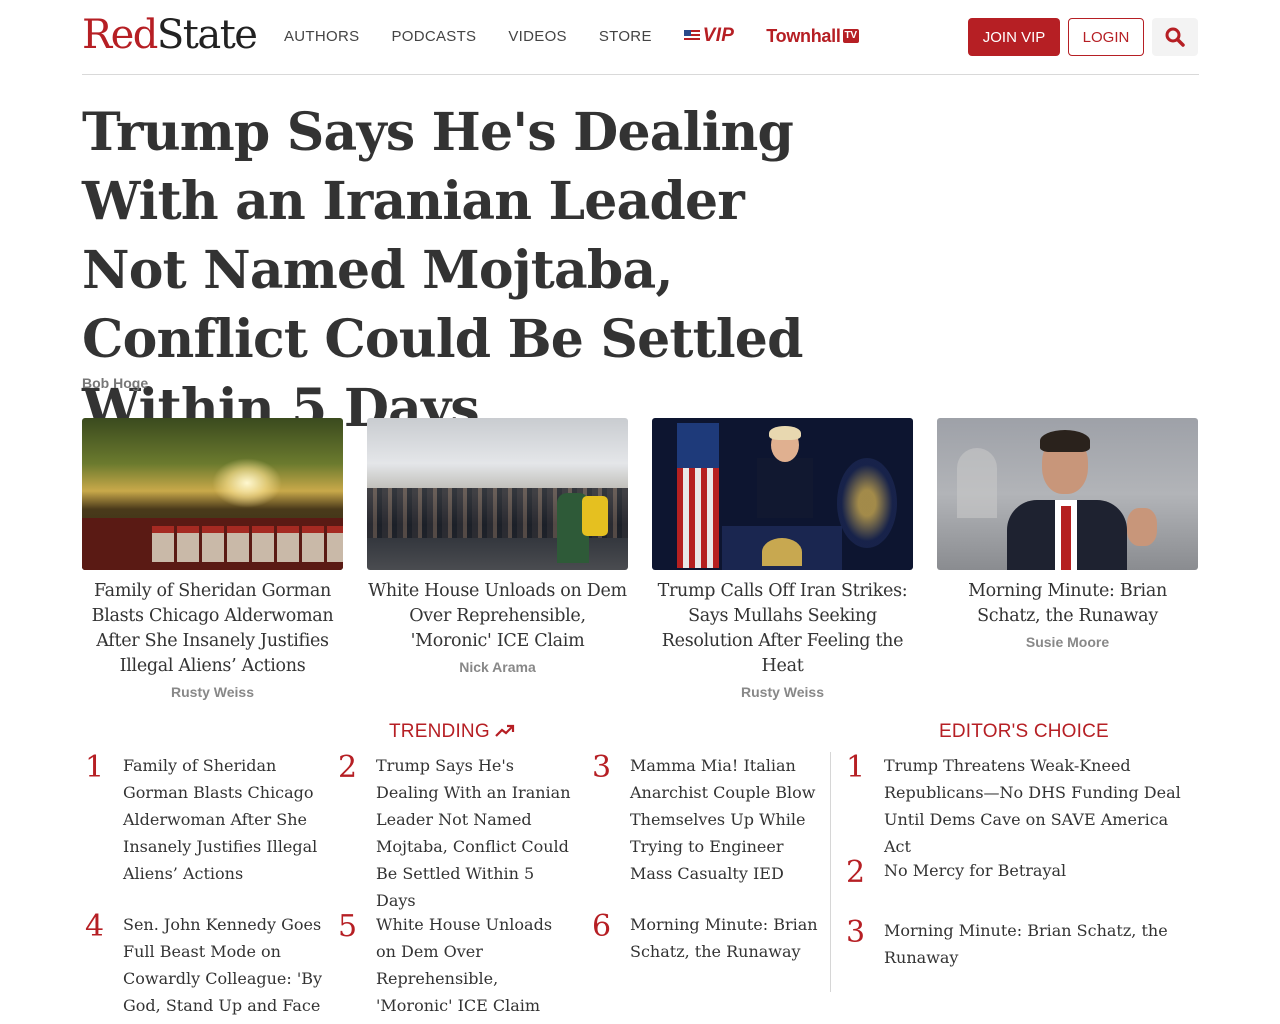 The width and height of the screenshot is (1280, 1024). I want to click on nav-townhall-label: Townhall, so click(803, 35).